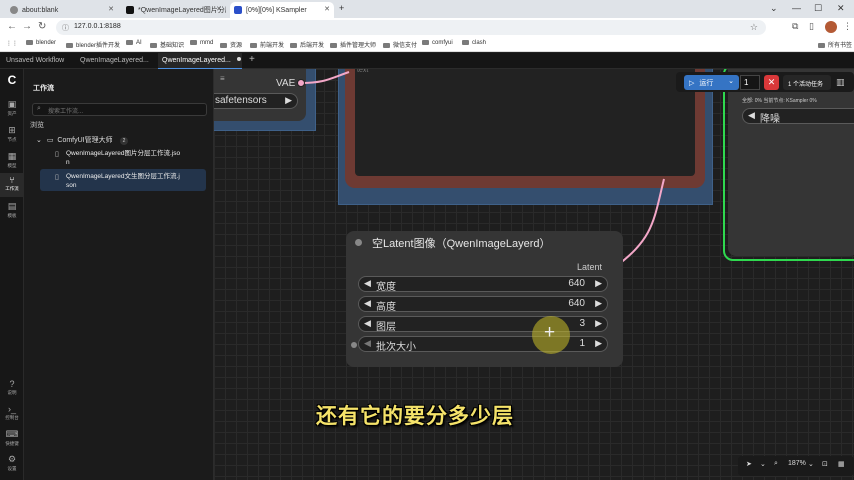  I want to click on node-collapse-dot, so click(358, 242).